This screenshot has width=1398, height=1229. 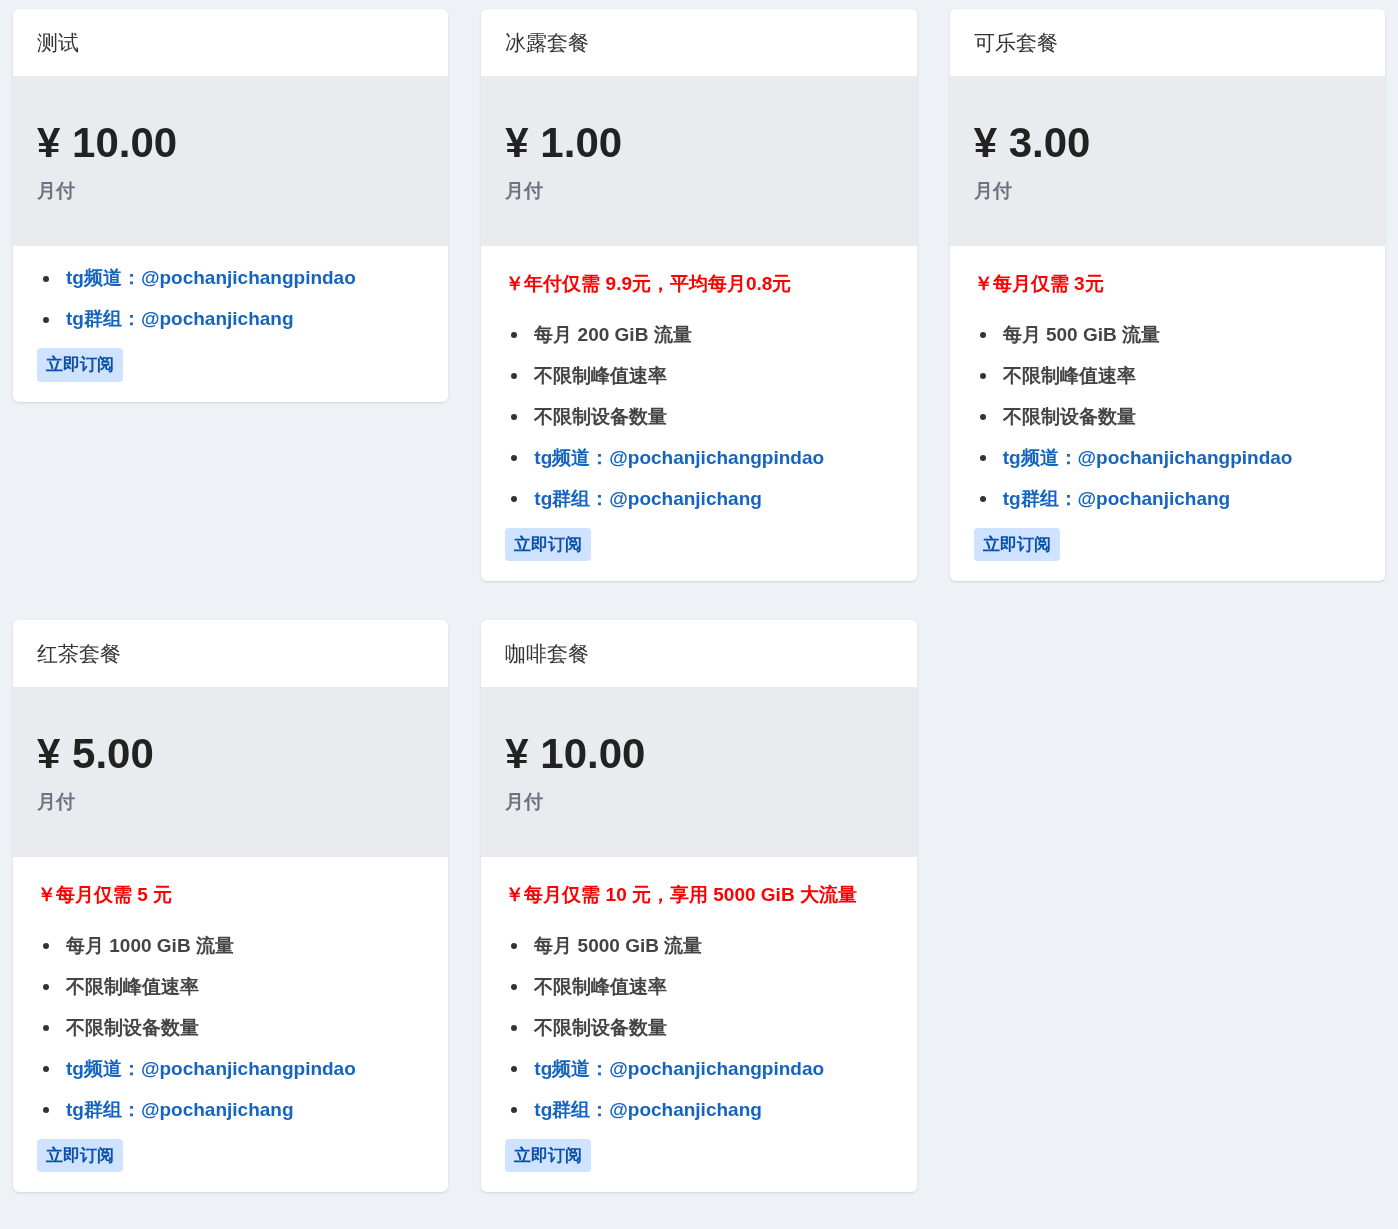 I want to click on price: ¥ 3.00, so click(x=1032, y=142).